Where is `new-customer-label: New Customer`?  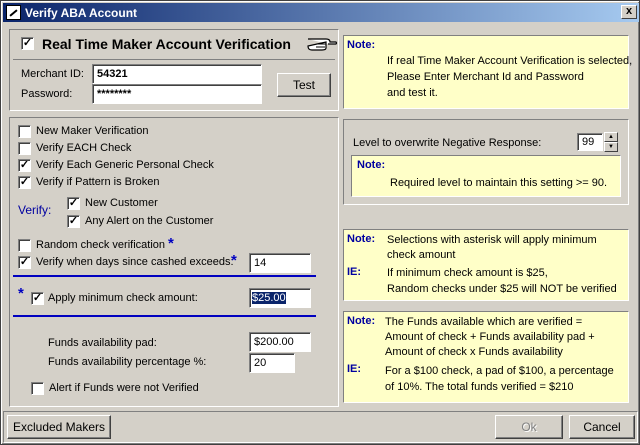 new-customer-label: New Customer is located at coordinates (121, 203).